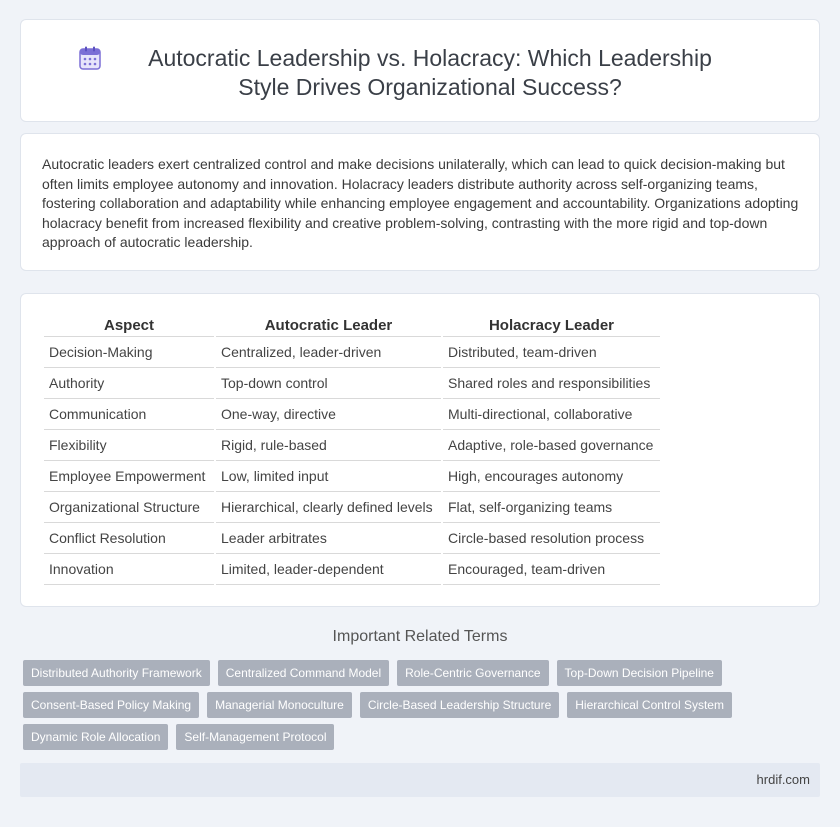 The height and width of the screenshot is (827, 840). Describe the element at coordinates (639, 673) in the screenshot. I see `related-term-tag: Top-Down Decision Pipeline` at that location.